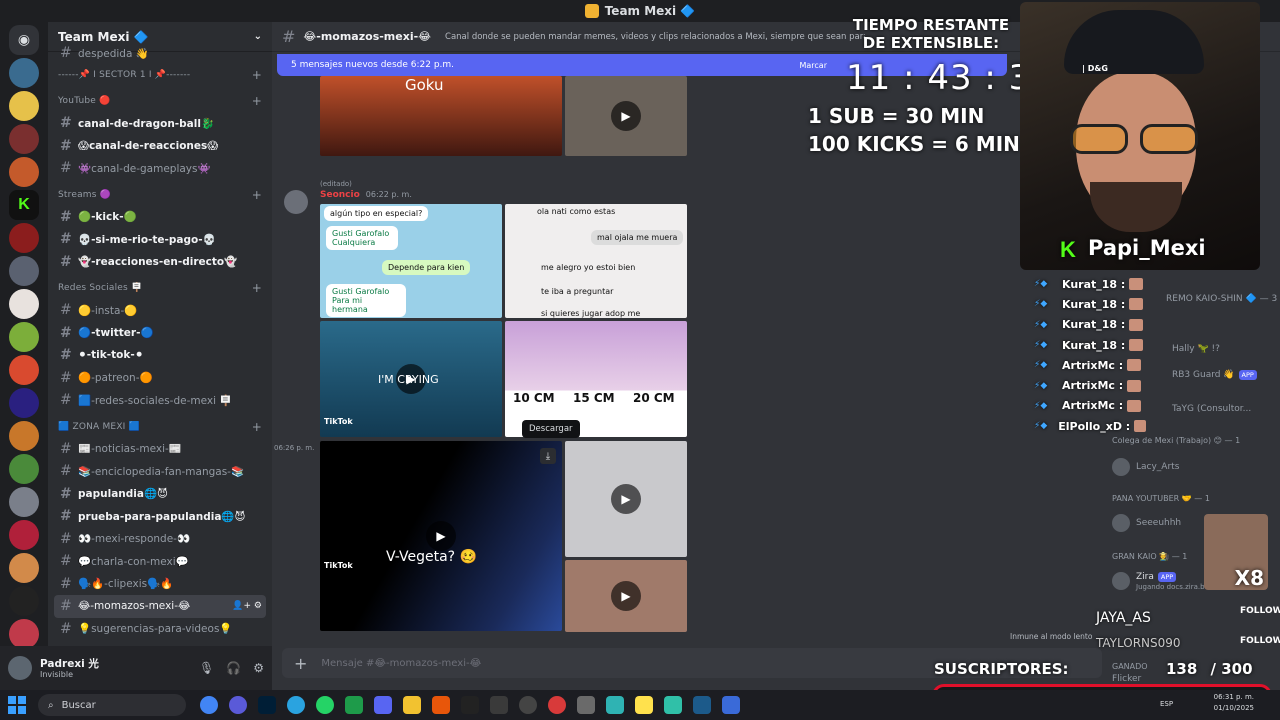 The image size is (1280, 720). What do you see at coordinates (160, 101) in the screenshot?
I see `category-youtube: YouTube 🔴 +` at bounding box center [160, 101].